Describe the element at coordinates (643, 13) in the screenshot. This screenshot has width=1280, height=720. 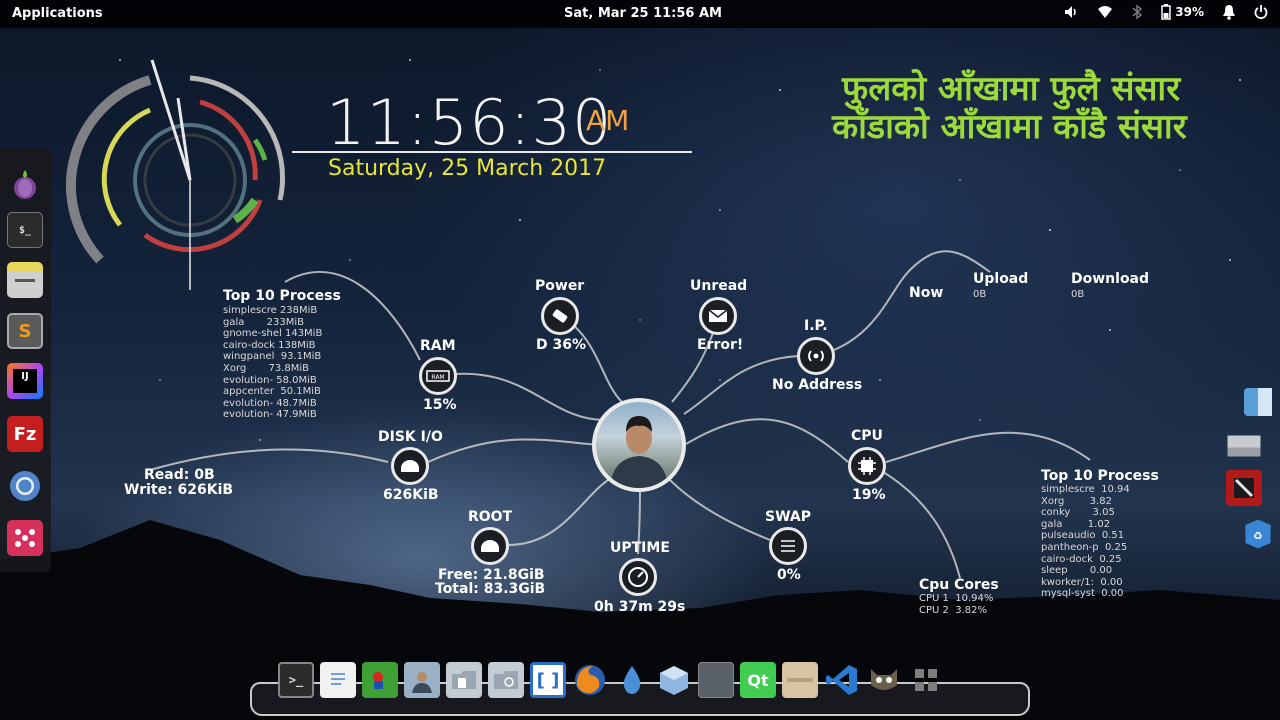
I see `panel-clock: Sat, Mar 25 11:56 AM` at that location.